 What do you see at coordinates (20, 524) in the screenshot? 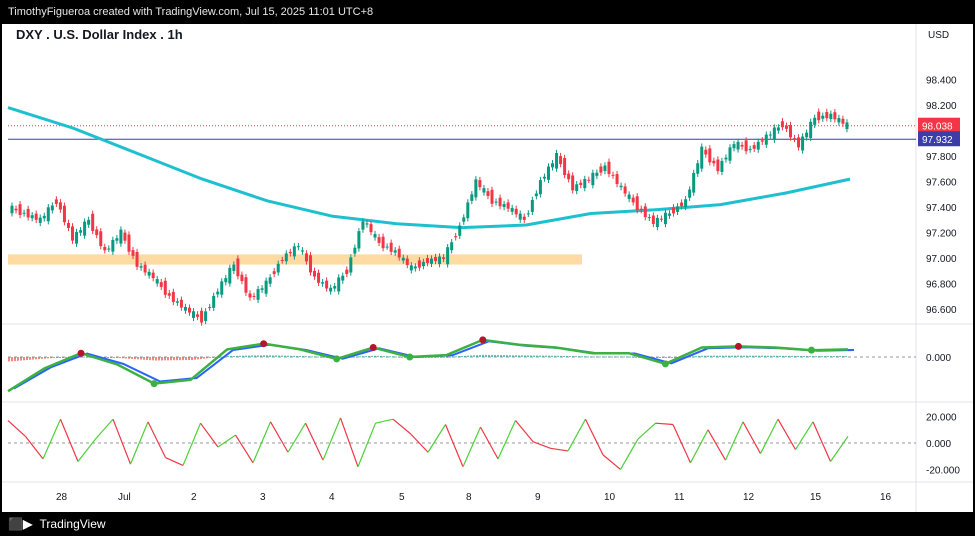
I see `tradingview-logo-icon: ⬛▶` at bounding box center [20, 524].